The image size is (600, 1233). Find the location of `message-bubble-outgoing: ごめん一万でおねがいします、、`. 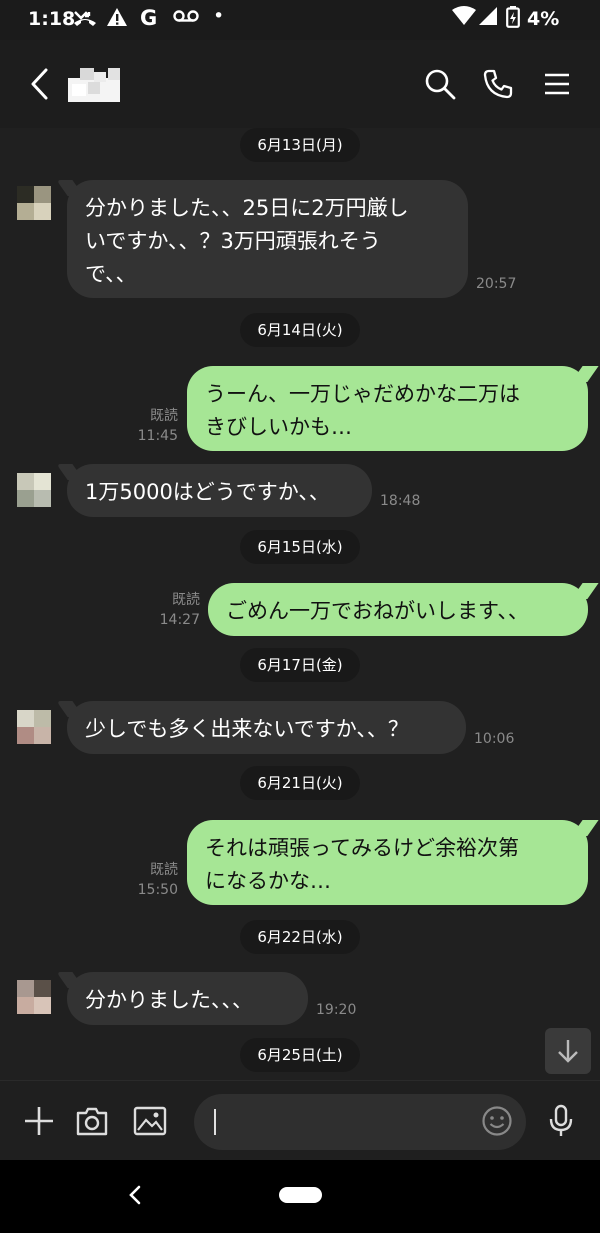

message-bubble-outgoing: ごめん一万でおねがいします、、 is located at coordinates (398, 609).